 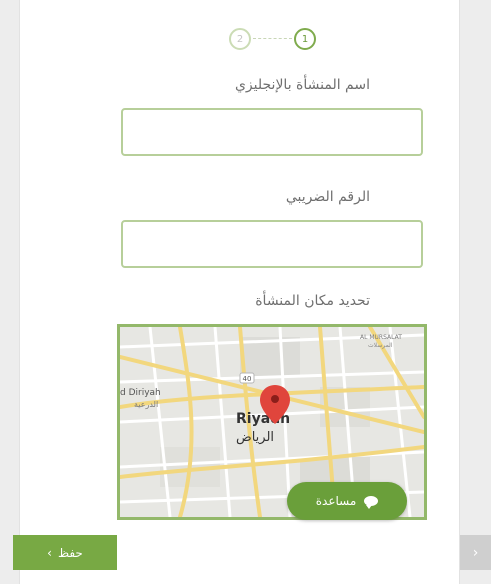 What do you see at coordinates (272, 244) in the screenshot?
I see `tax-number-input` at bounding box center [272, 244].